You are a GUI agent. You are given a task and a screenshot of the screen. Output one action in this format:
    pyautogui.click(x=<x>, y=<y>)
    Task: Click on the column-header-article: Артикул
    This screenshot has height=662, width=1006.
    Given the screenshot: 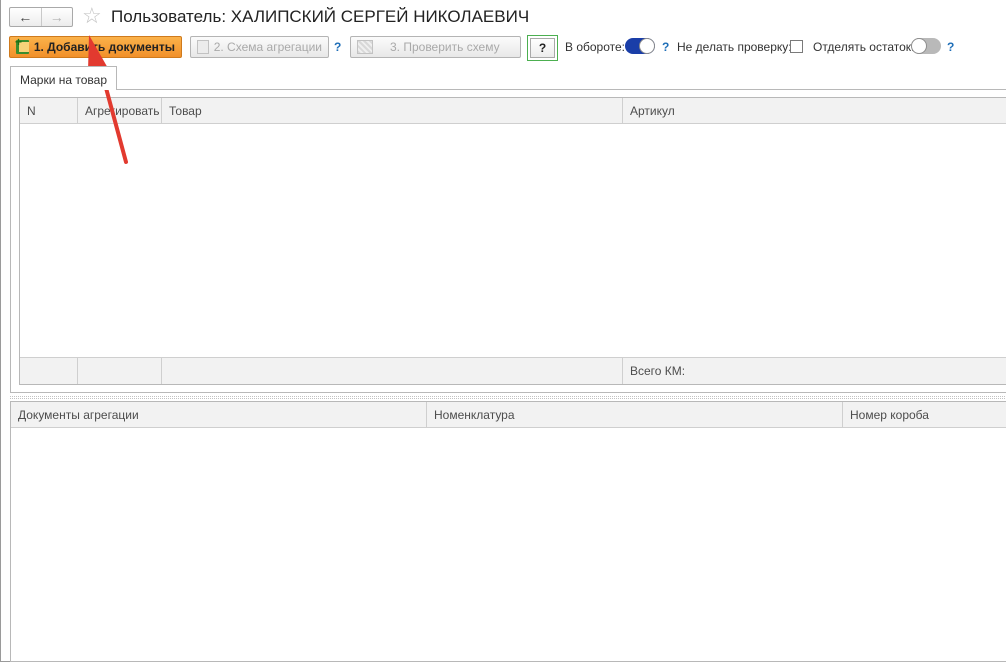 What is the action you would take?
    pyautogui.click(x=814, y=110)
    